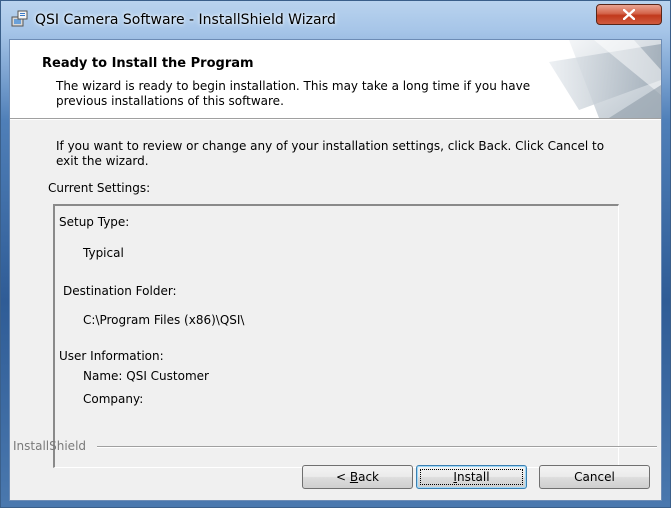 Image resolution: width=671 pixels, height=508 pixels. I want to click on close-button, so click(629, 14).